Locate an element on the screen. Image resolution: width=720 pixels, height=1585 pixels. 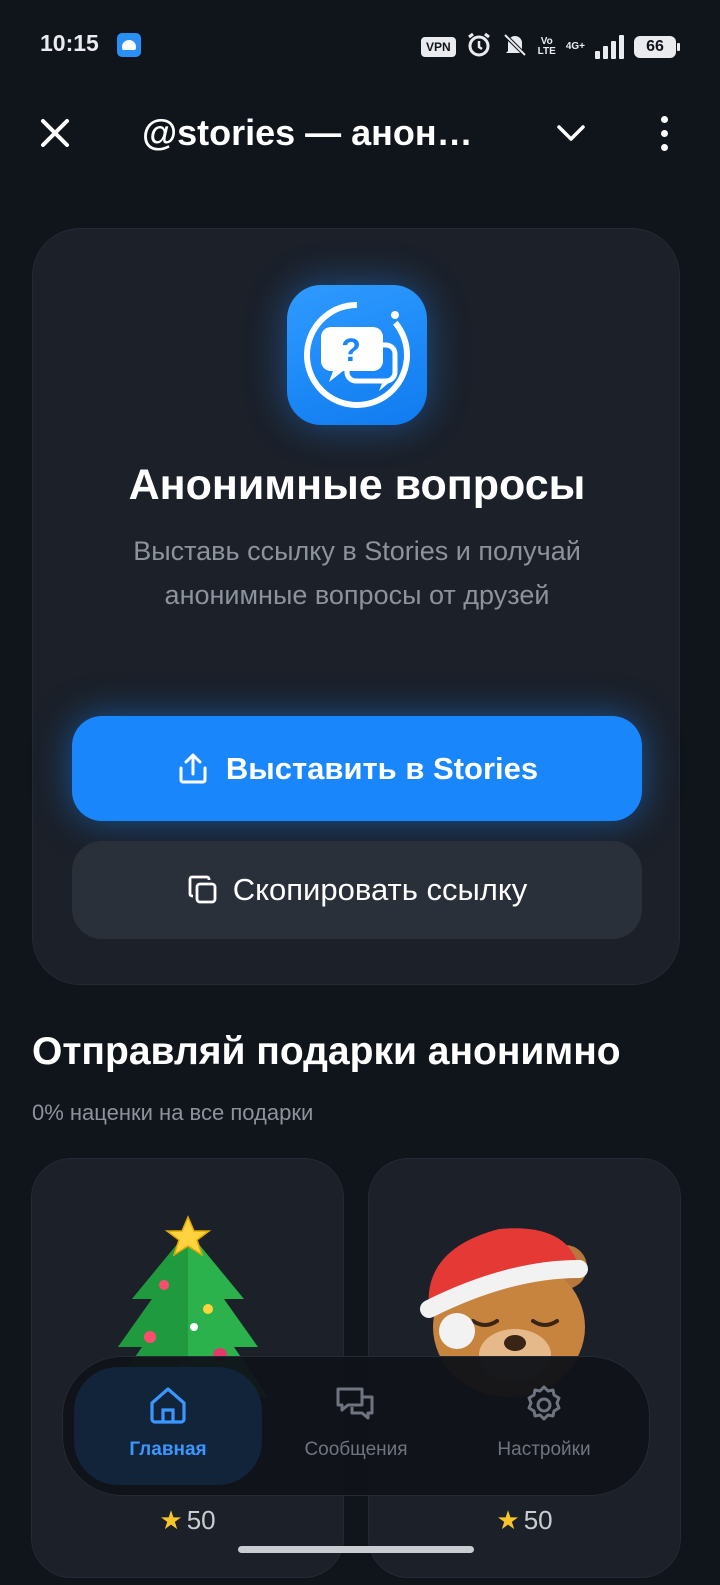
share-icon is located at coordinates (193, 768).